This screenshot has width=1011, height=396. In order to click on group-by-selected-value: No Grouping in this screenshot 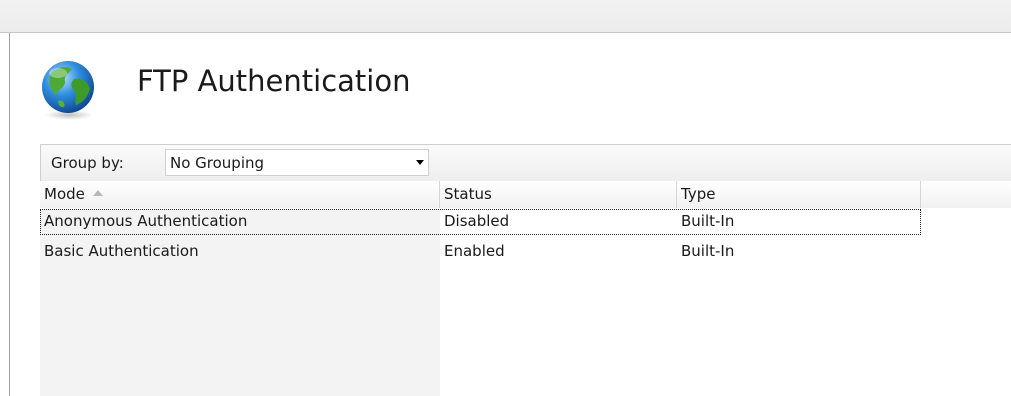, I will do `click(217, 163)`.